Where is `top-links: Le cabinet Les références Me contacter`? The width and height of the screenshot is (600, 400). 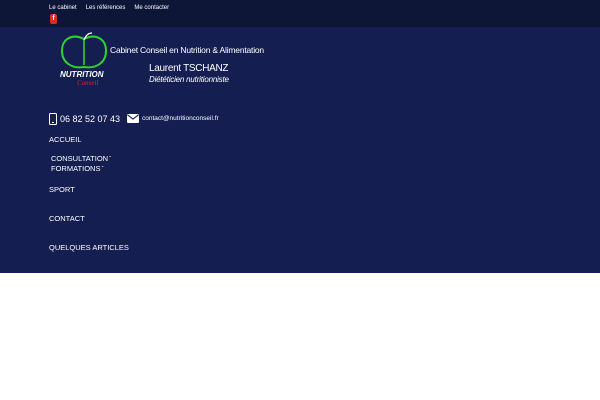 top-links: Le cabinet Les références Me contacter is located at coordinates (109, 8).